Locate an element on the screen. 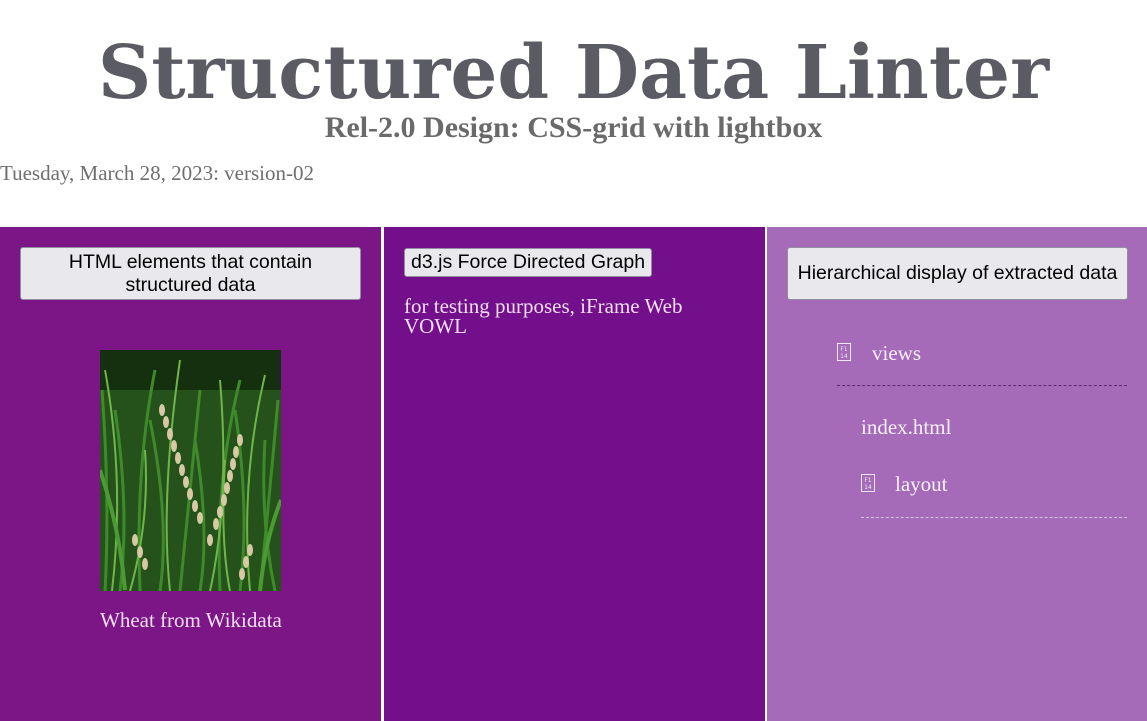 This screenshot has width=1147, height=721. image-caption: Wheat from Wikidata is located at coordinates (191, 620).